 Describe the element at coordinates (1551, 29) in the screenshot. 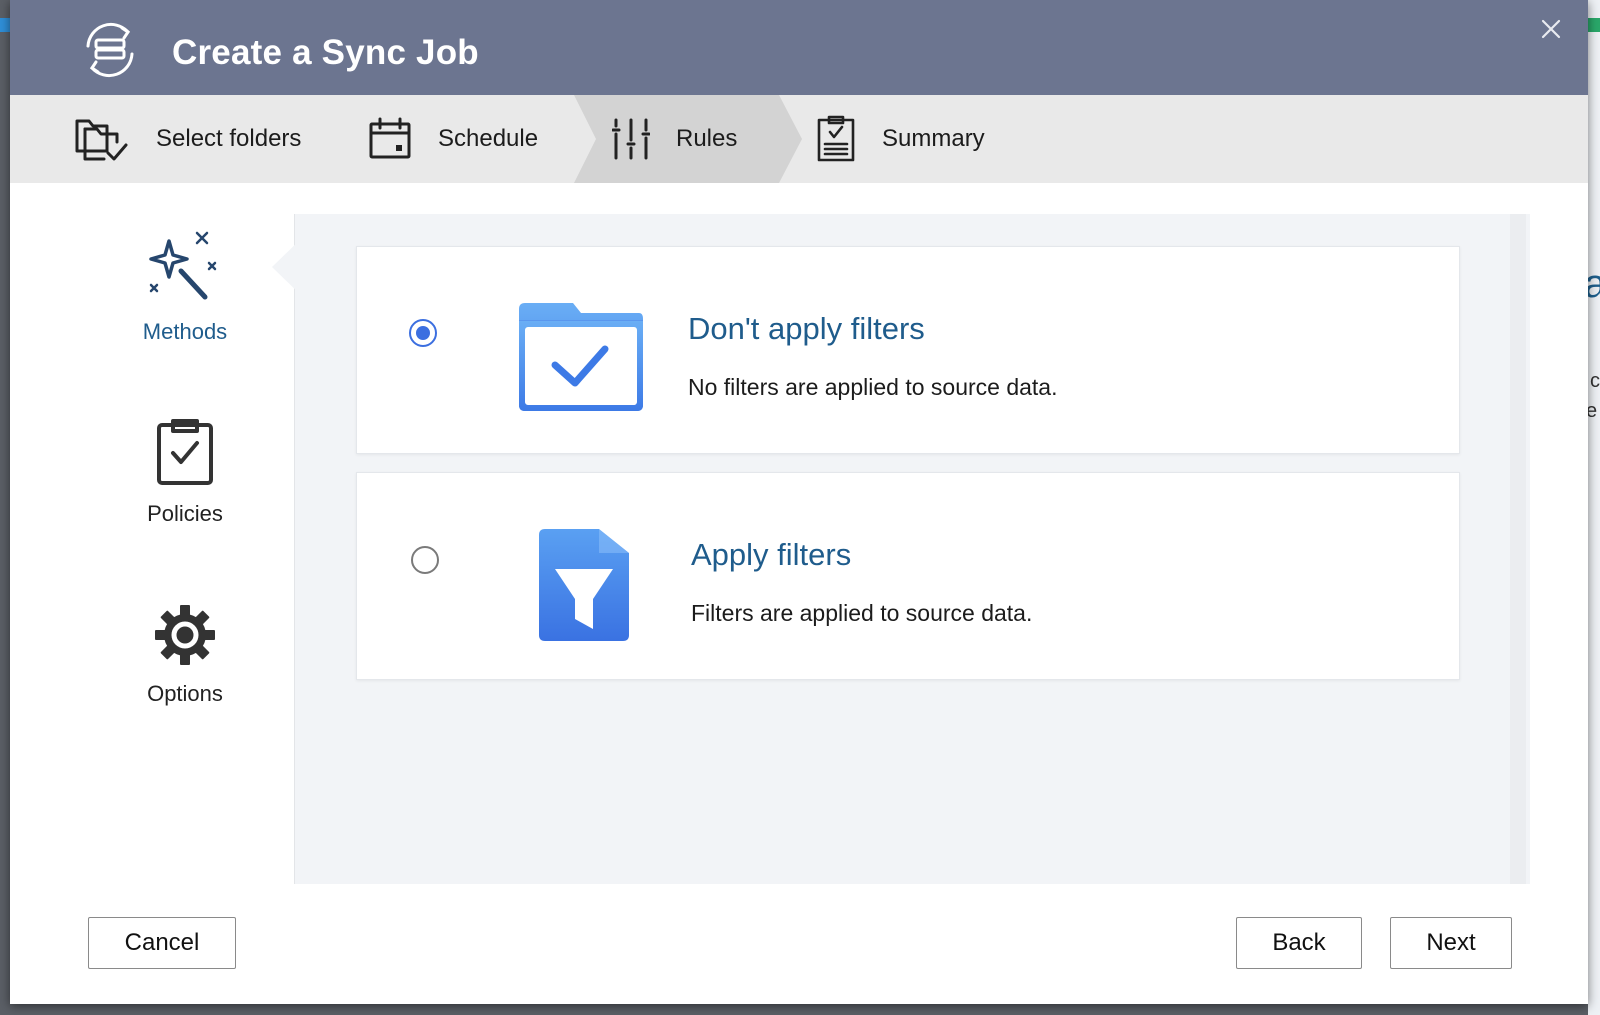

I see `close-icon` at that location.